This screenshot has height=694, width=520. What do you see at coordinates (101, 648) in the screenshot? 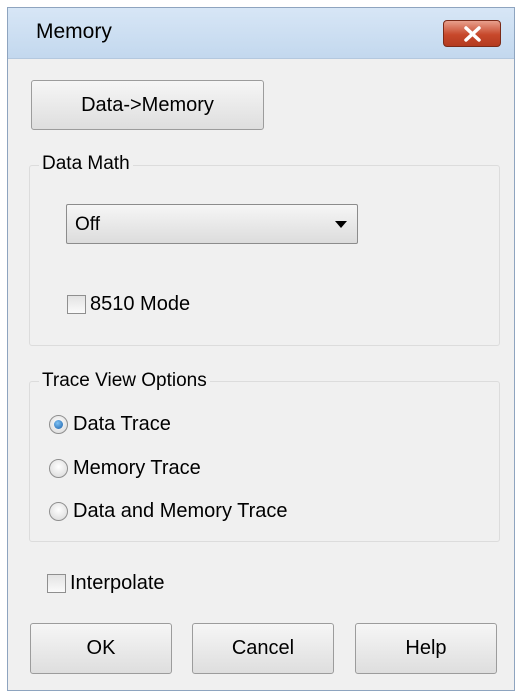
I see `ok-button: OK` at bounding box center [101, 648].